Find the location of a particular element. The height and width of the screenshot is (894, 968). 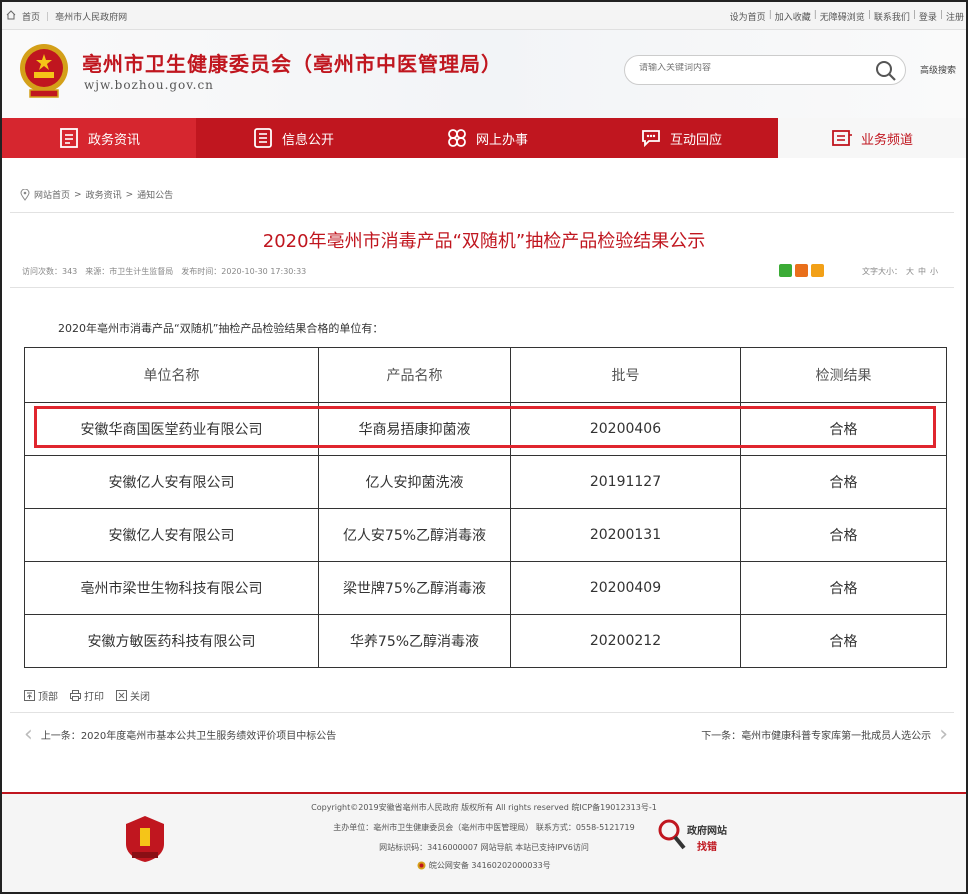

prev-title: 2020年度亳州市基本公共卫生服务绩效评价项目中标公告 is located at coordinates (208, 736).